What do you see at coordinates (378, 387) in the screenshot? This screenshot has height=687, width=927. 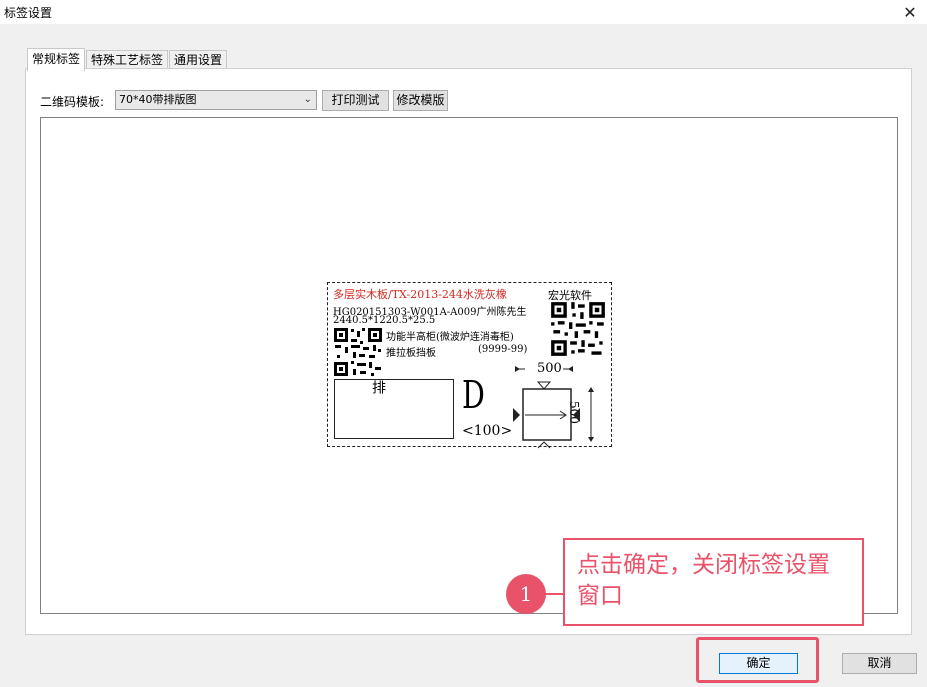 I see `layout-mark: 排` at bounding box center [378, 387].